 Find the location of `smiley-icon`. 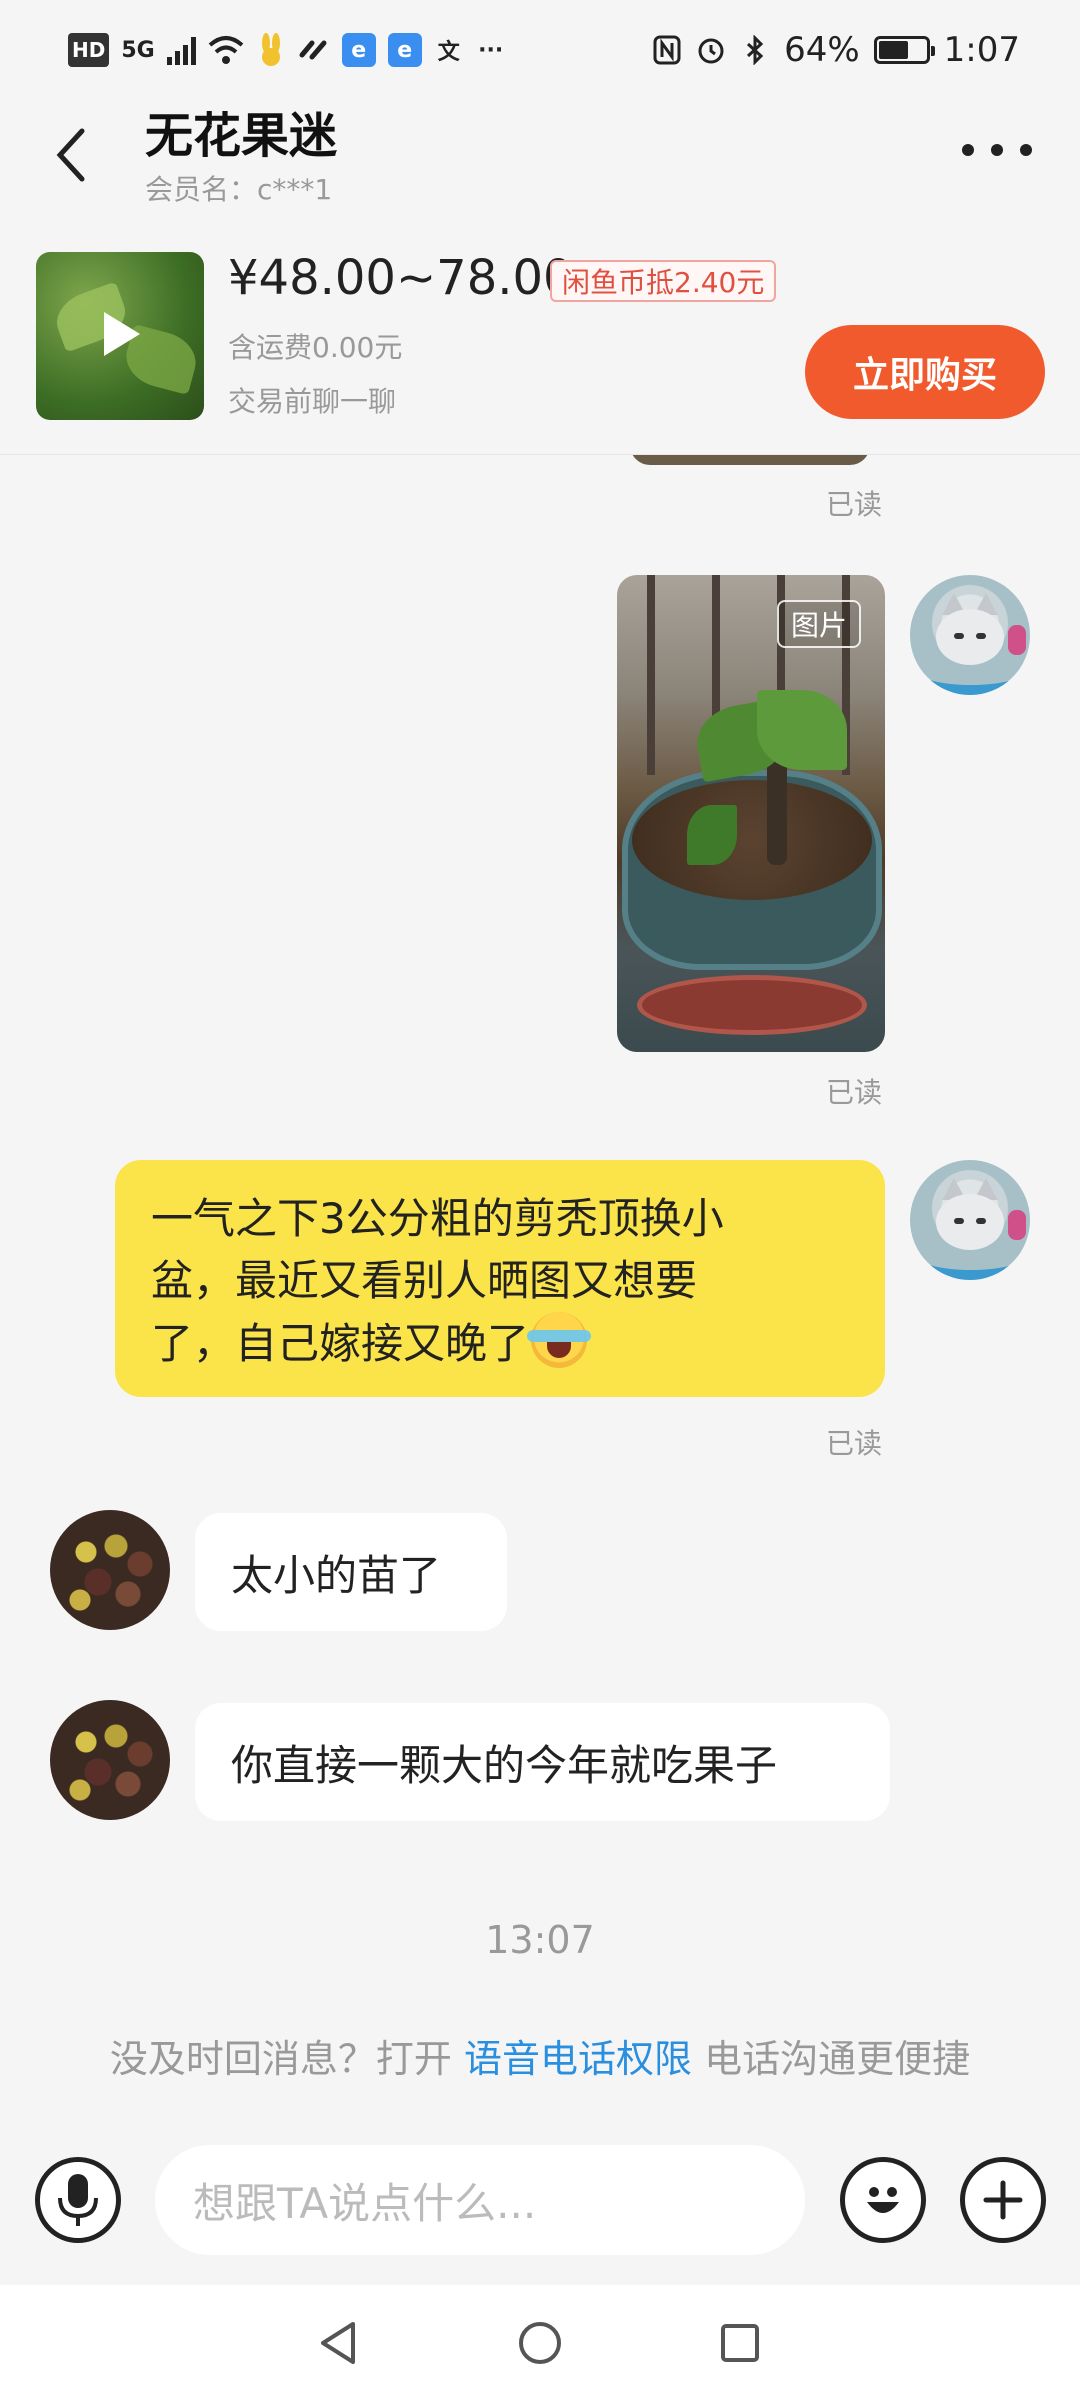

smiley-icon is located at coordinates (883, 2200).